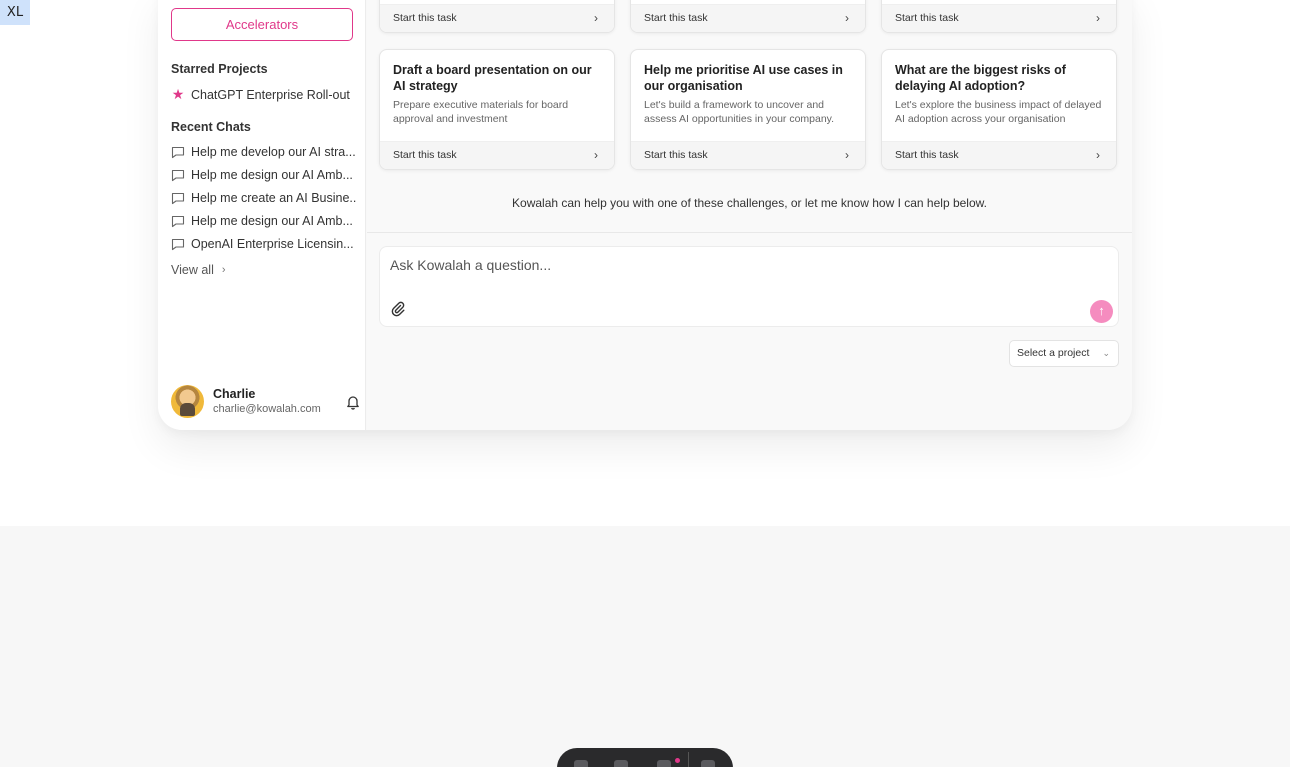 This screenshot has width=1290, height=767. Describe the element at coordinates (262, 24) in the screenshot. I see `accelerators-button: Accelerators` at that location.